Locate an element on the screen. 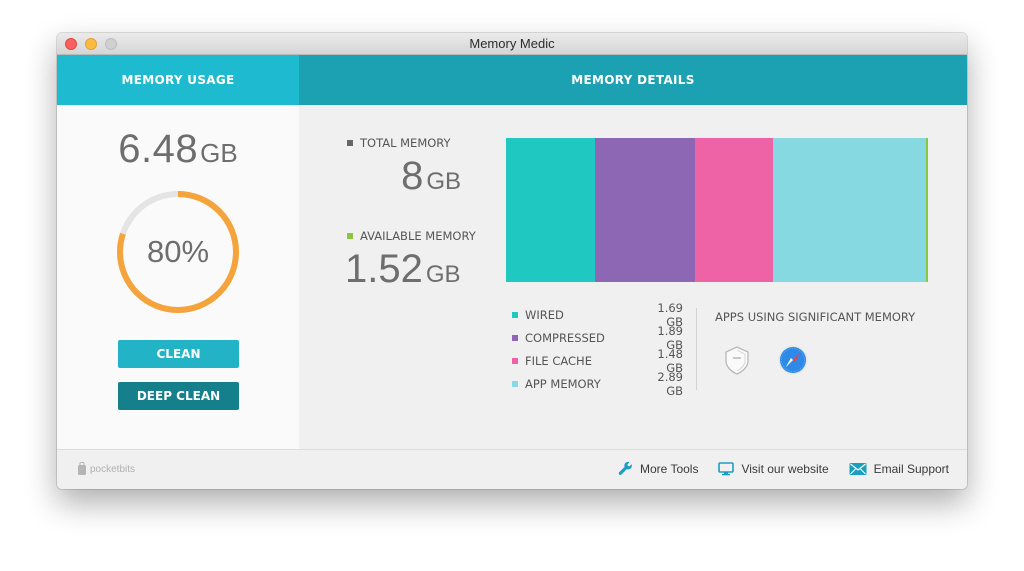  window-controls is located at coordinates (91, 44).